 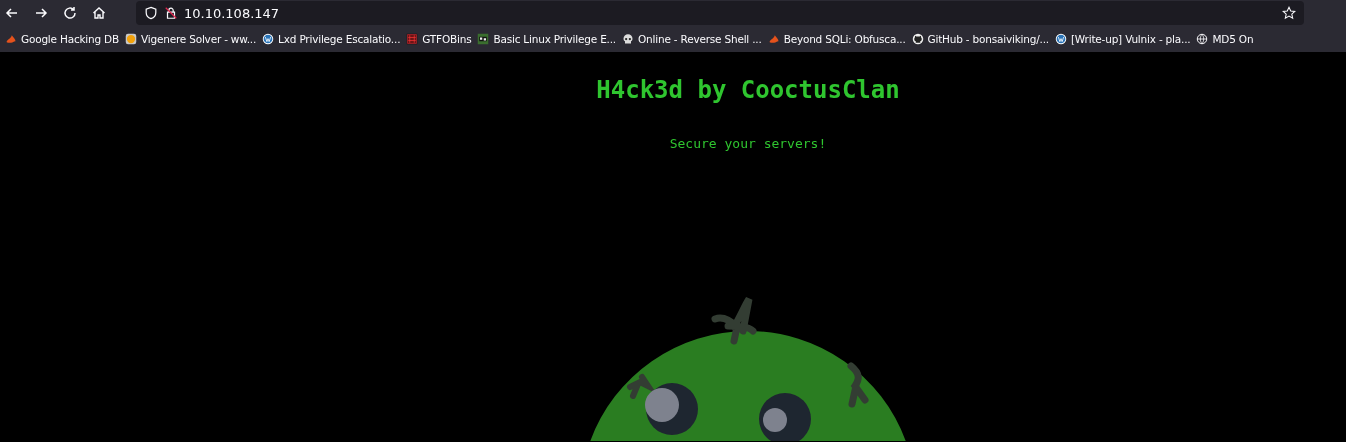 What do you see at coordinates (917, 39) in the screenshot?
I see `github-icon` at bounding box center [917, 39].